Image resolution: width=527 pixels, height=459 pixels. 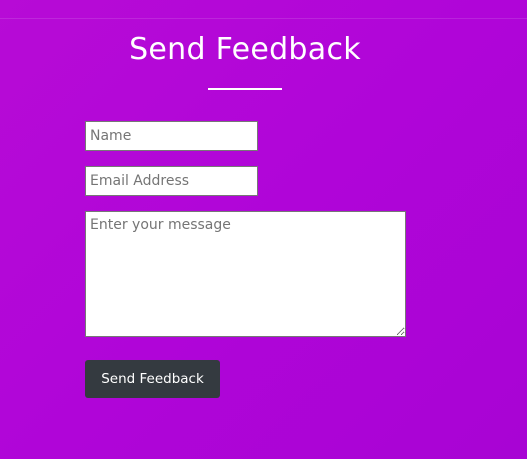 What do you see at coordinates (171, 181) in the screenshot?
I see `email-input` at bounding box center [171, 181].